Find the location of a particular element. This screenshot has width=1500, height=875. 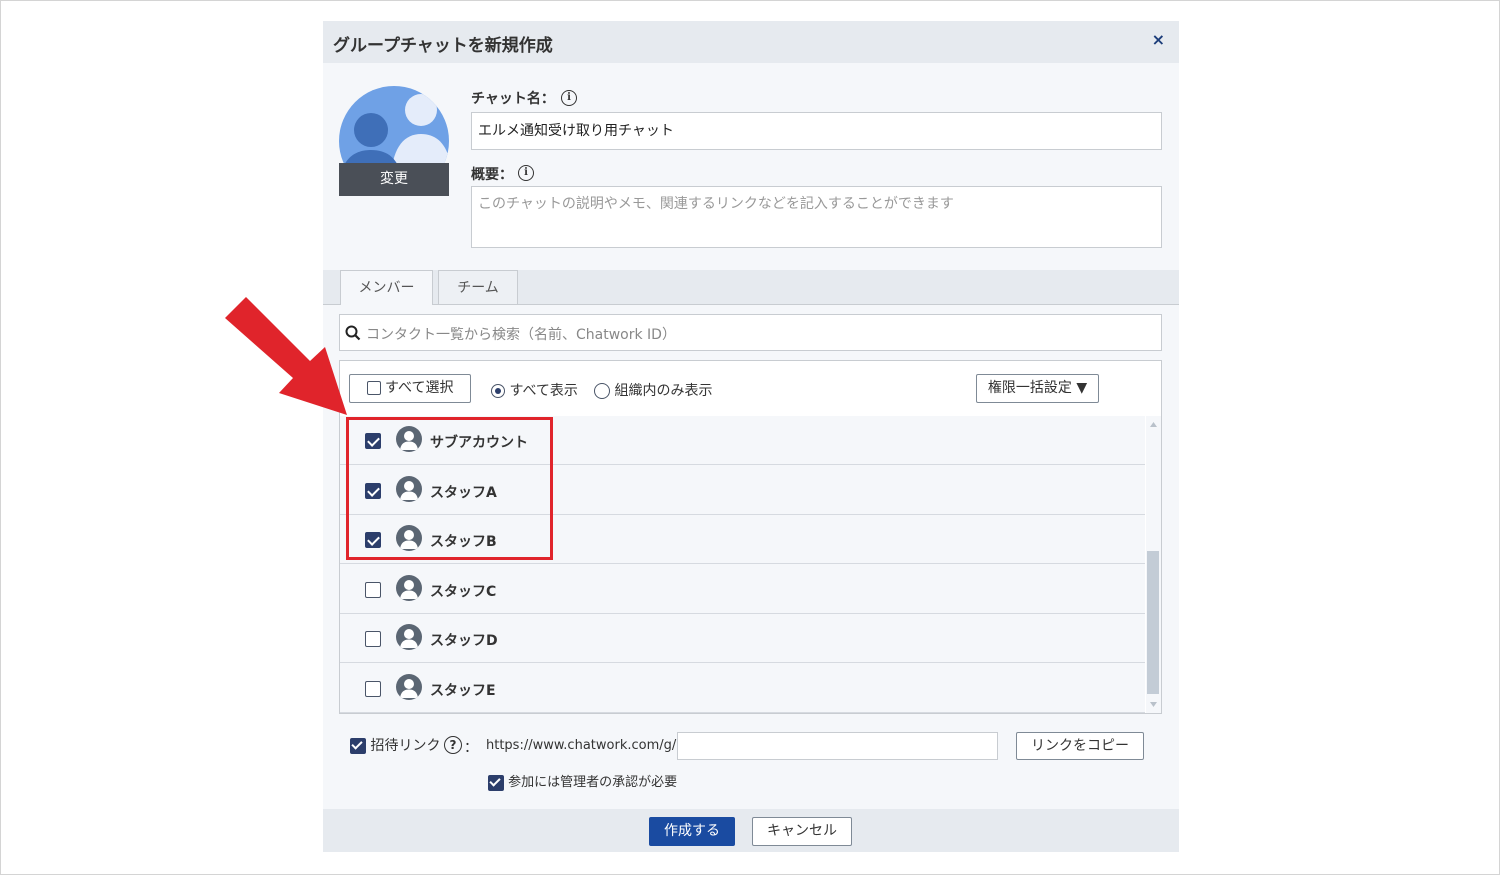

invite-link-toggle: 招待リンク is located at coordinates (395, 745).